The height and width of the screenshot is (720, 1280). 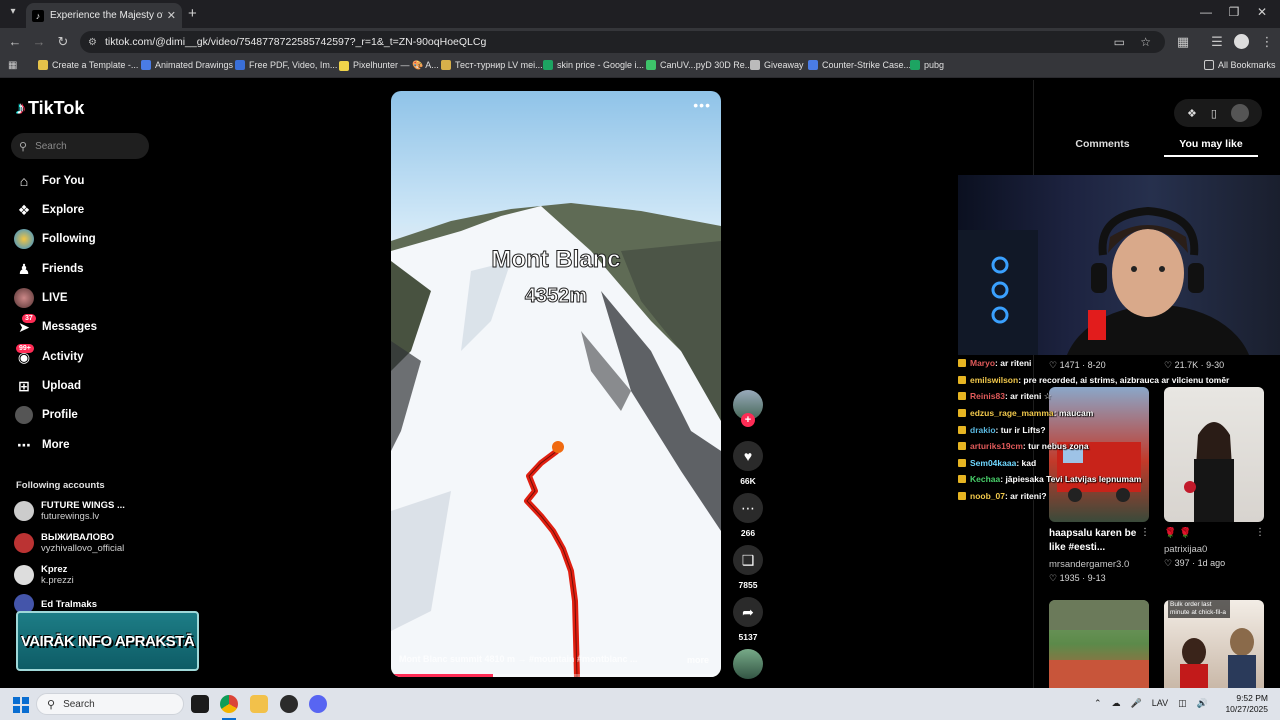 I want to click on tab-you-may-like: You may like, so click(x=1211, y=144).